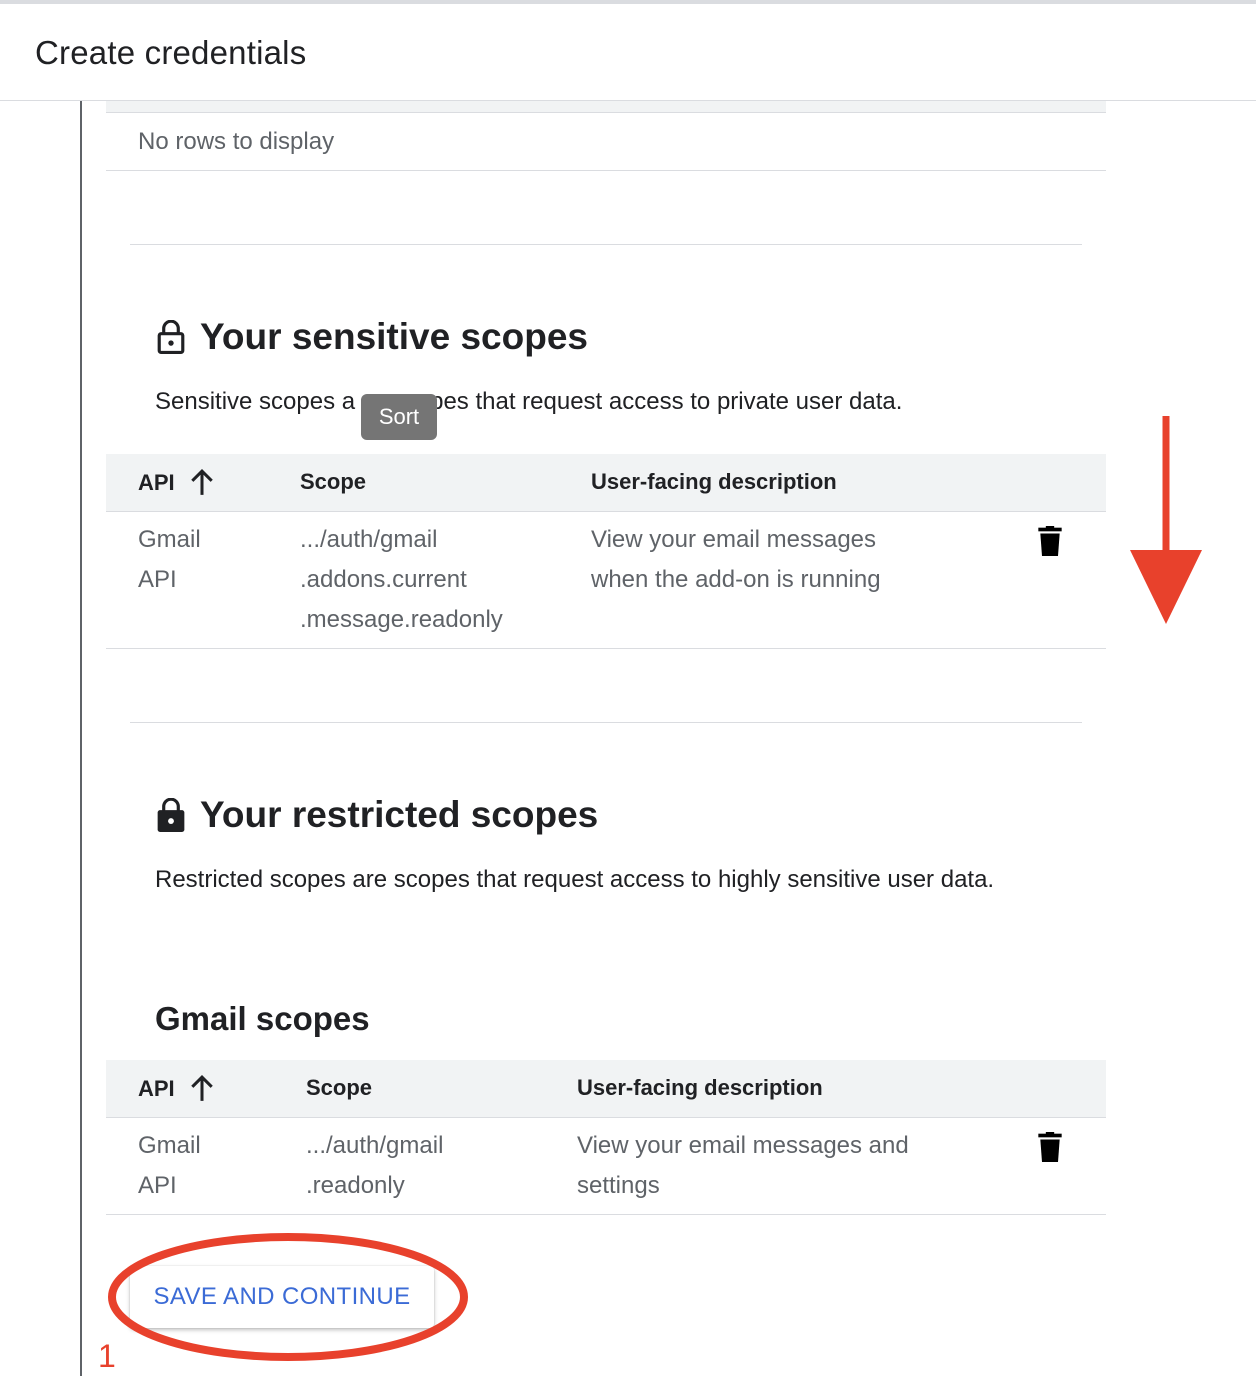 This screenshot has width=1256, height=1388. I want to click on annotation-arrow-head, so click(1166, 587).